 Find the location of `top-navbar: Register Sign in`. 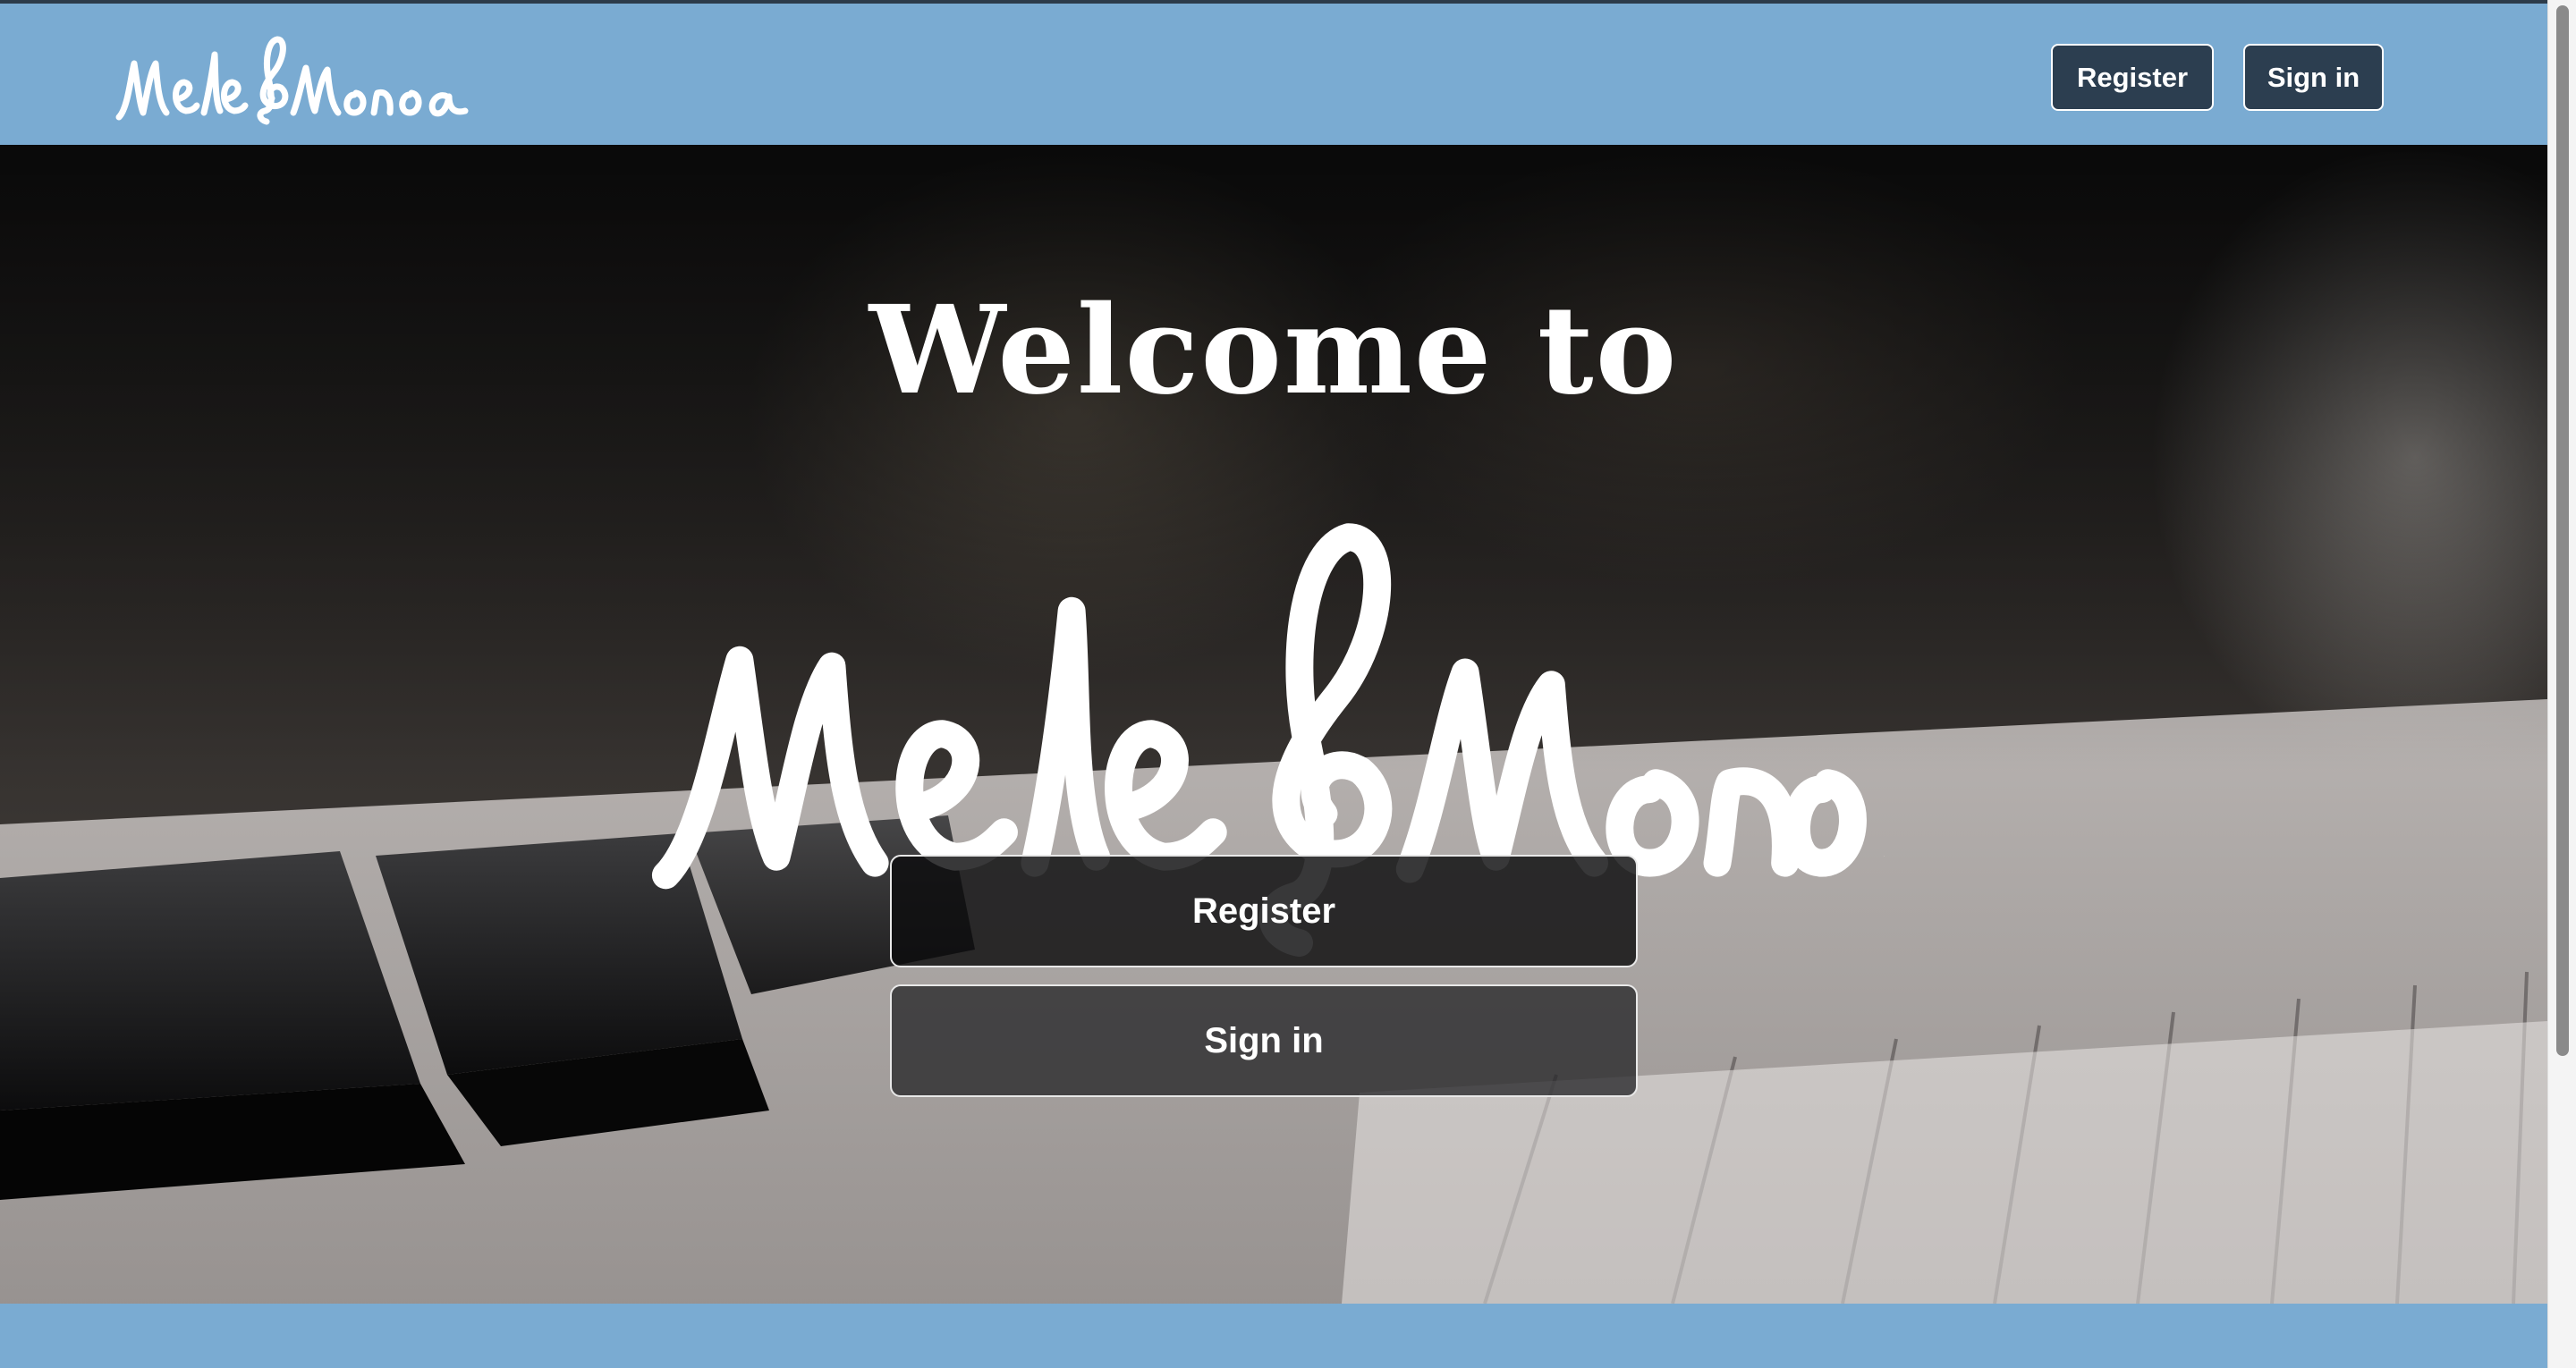

top-navbar: Register Sign in is located at coordinates (1273, 73).